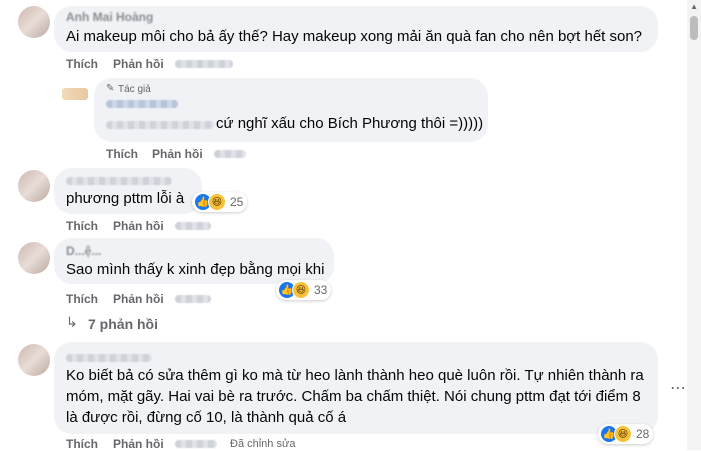 The image size is (701, 451). What do you see at coordinates (694, 6) in the screenshot?
I see `scroll-up-icon: ▲` at bounding box center [694, 6].